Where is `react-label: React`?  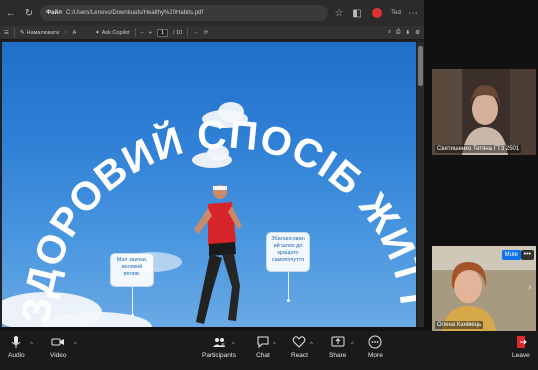 react-label: React is located at coordinates (299, 355).